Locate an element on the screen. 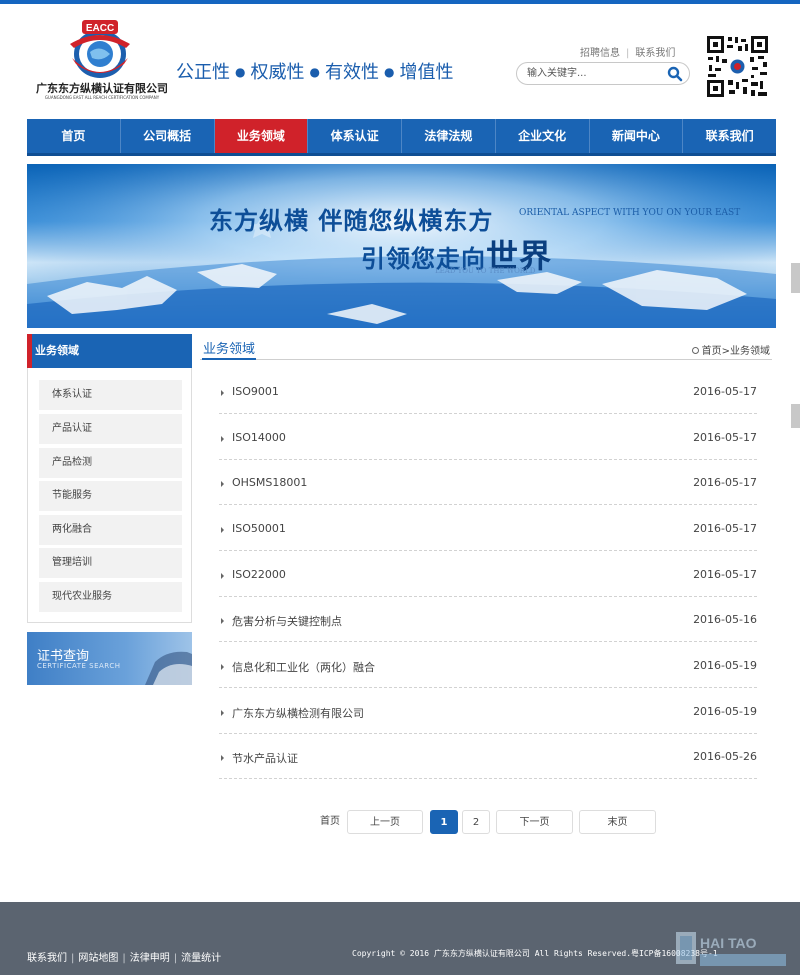 The width and height of the screenshot is (800, 975). search-icon is located at coordinates (675, 74).